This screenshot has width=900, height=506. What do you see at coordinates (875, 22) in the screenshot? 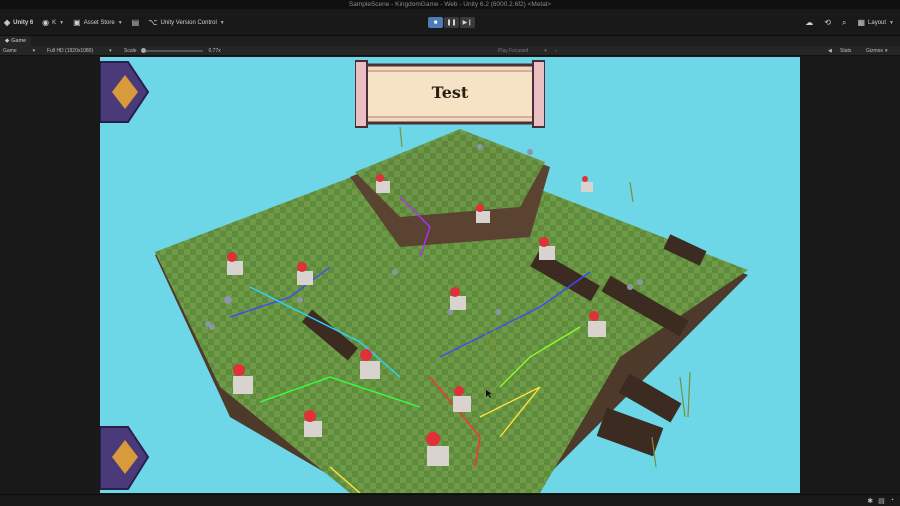
I see `layout-dropdown: ▦ Layout ▼` at bounding box center [875, 22].